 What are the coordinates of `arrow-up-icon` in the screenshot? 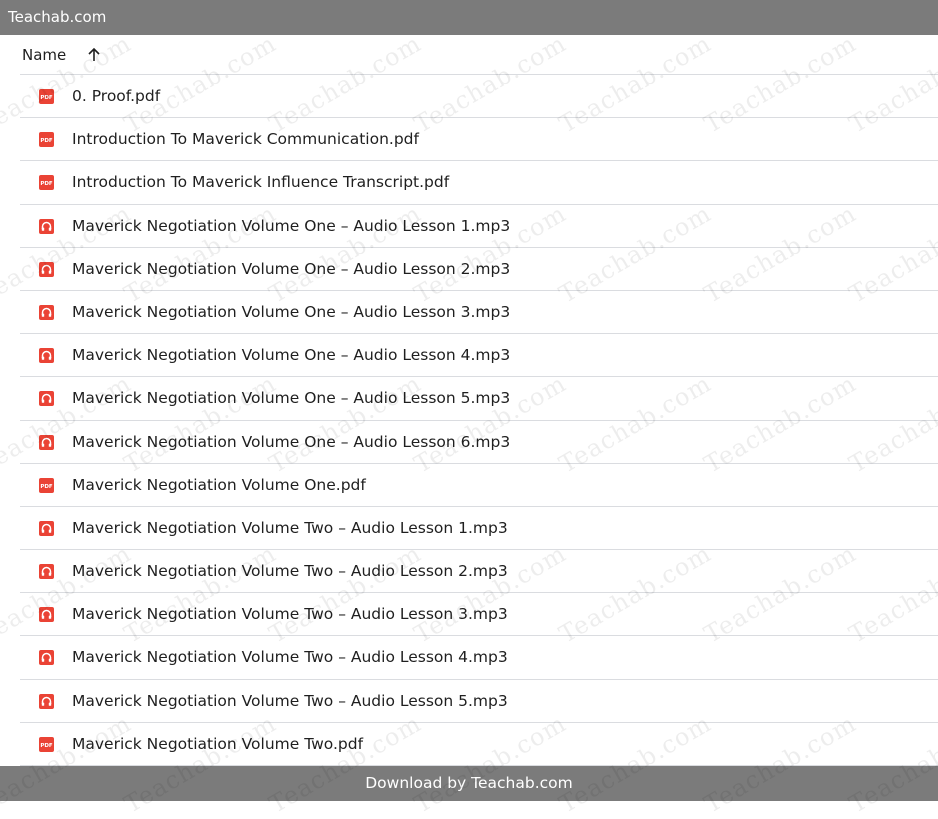 It's located at (94, 55).